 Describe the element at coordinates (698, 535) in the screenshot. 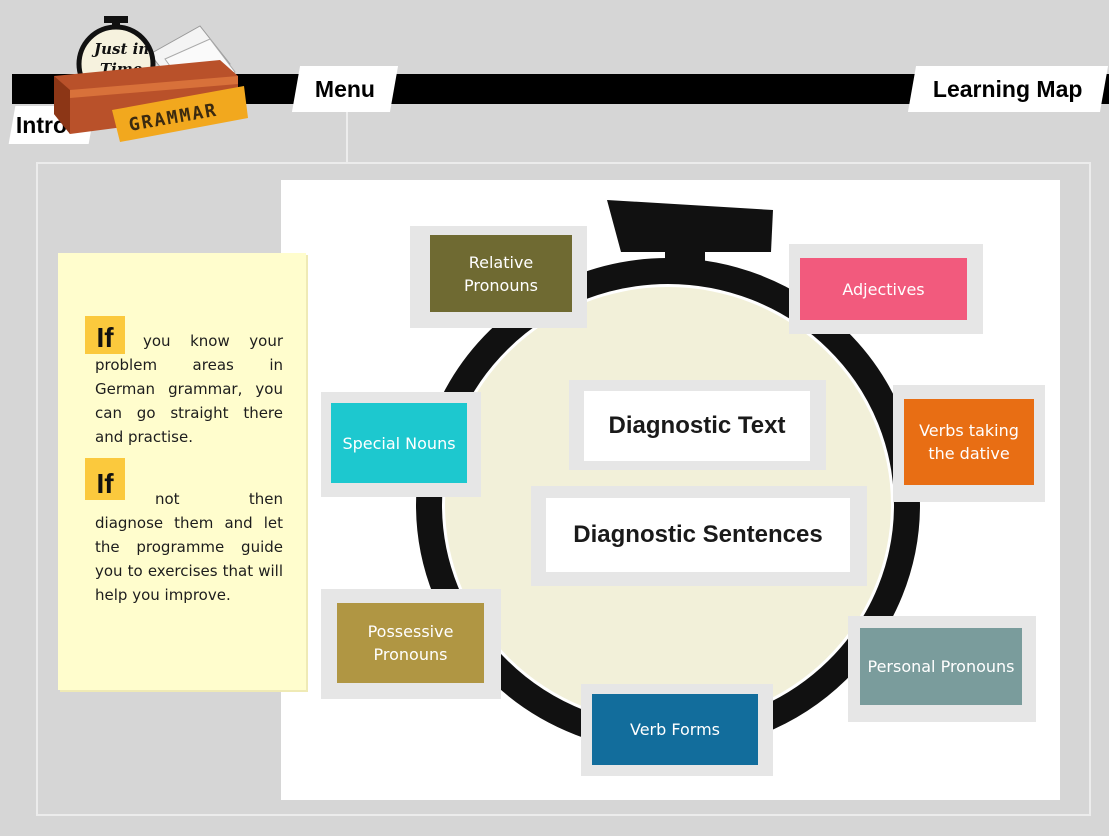

I see `diagnostic-sentences-button: Diagnostic Sentences` at that location.